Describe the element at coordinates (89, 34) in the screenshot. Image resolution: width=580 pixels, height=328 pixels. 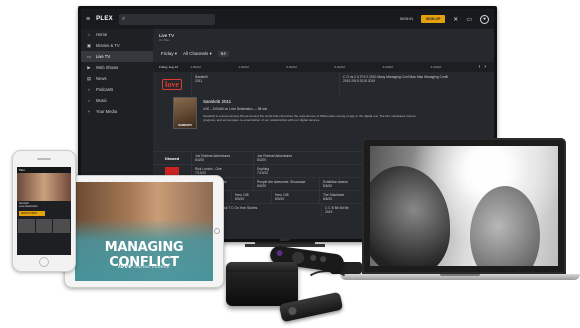
I see `home-icon: ⌂` at that location.